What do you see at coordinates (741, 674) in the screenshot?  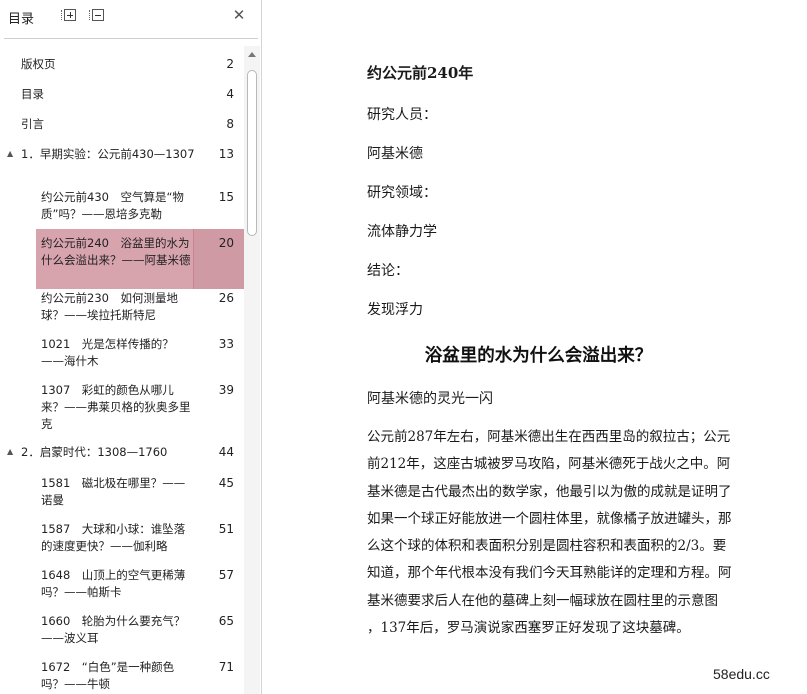 I see `watermark: 58edu.cc` at bounding box center [741, 674].